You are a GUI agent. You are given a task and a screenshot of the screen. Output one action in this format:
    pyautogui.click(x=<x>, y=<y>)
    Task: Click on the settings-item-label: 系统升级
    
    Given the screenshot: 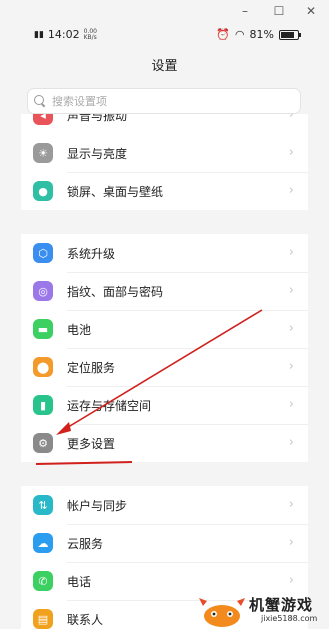 What is the action you would take?
    pyautogui.click(x=91, y=253)
    